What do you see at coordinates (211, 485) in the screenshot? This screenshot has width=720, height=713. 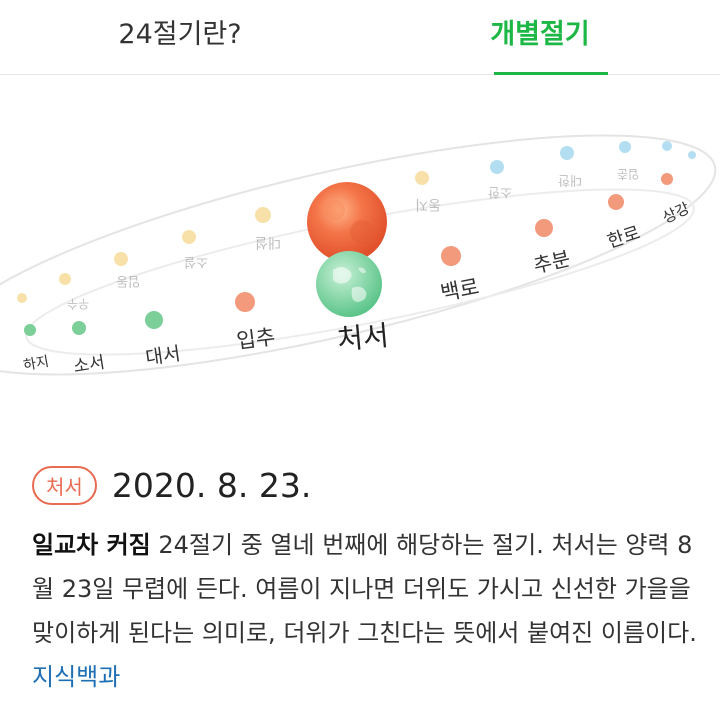 I see `term-date: 2020. 8. 23.` at bounding box center [211, 485].